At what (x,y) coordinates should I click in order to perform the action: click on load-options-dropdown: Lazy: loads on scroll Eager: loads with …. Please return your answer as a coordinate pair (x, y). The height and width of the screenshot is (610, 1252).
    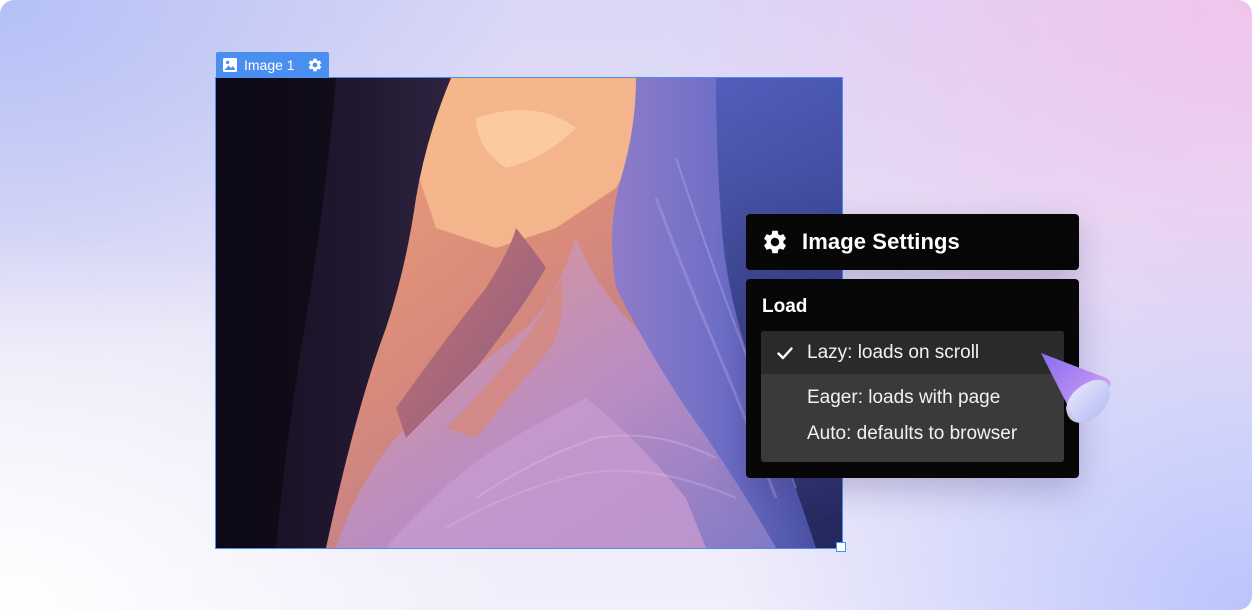
    Looking at the image, I should click on (912, 396).